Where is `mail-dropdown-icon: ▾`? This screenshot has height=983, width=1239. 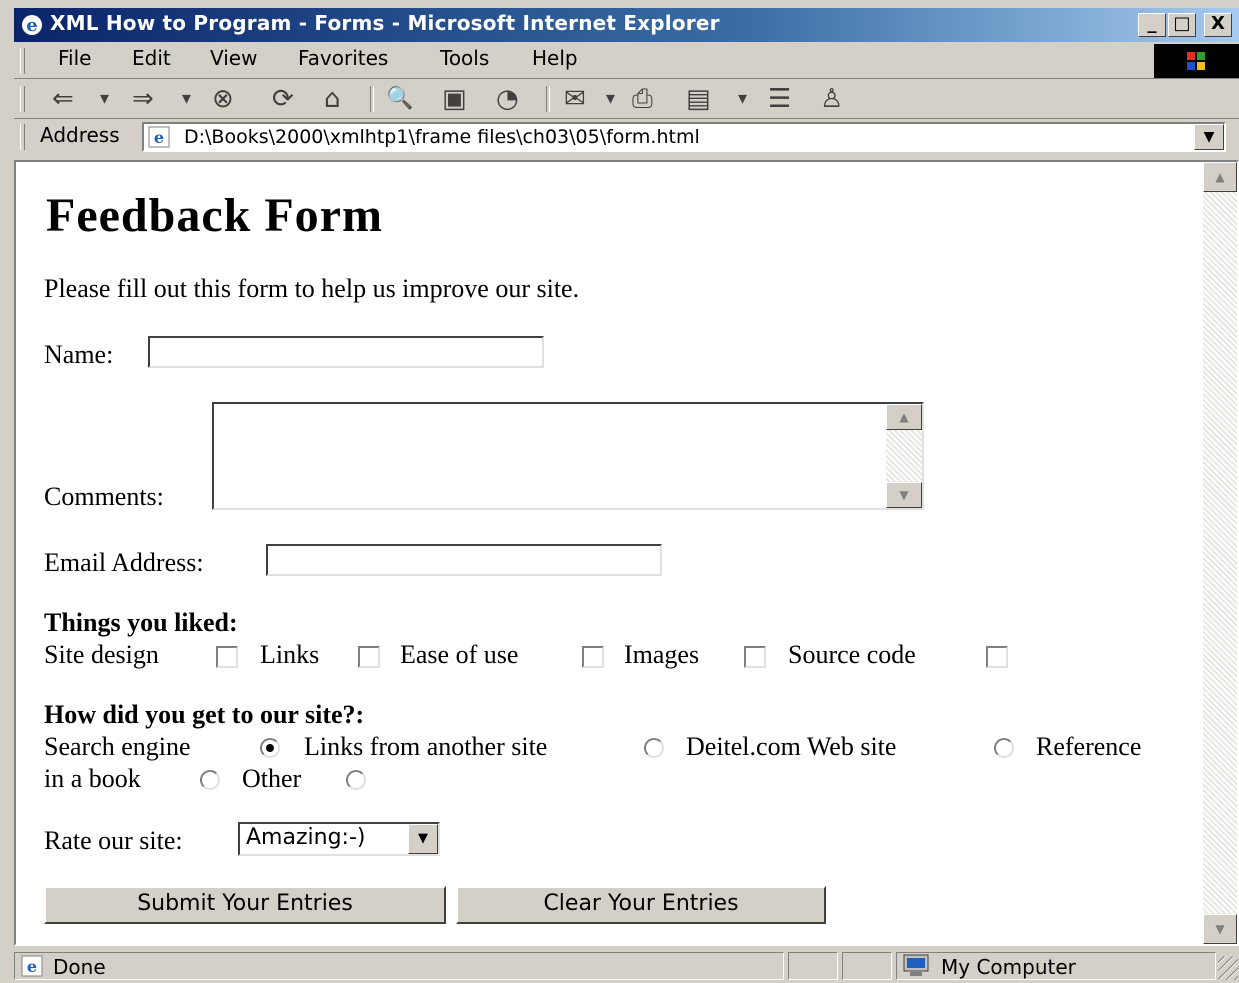 mail-dropdown-icon: ▾ is located at coordinates (610, 99).